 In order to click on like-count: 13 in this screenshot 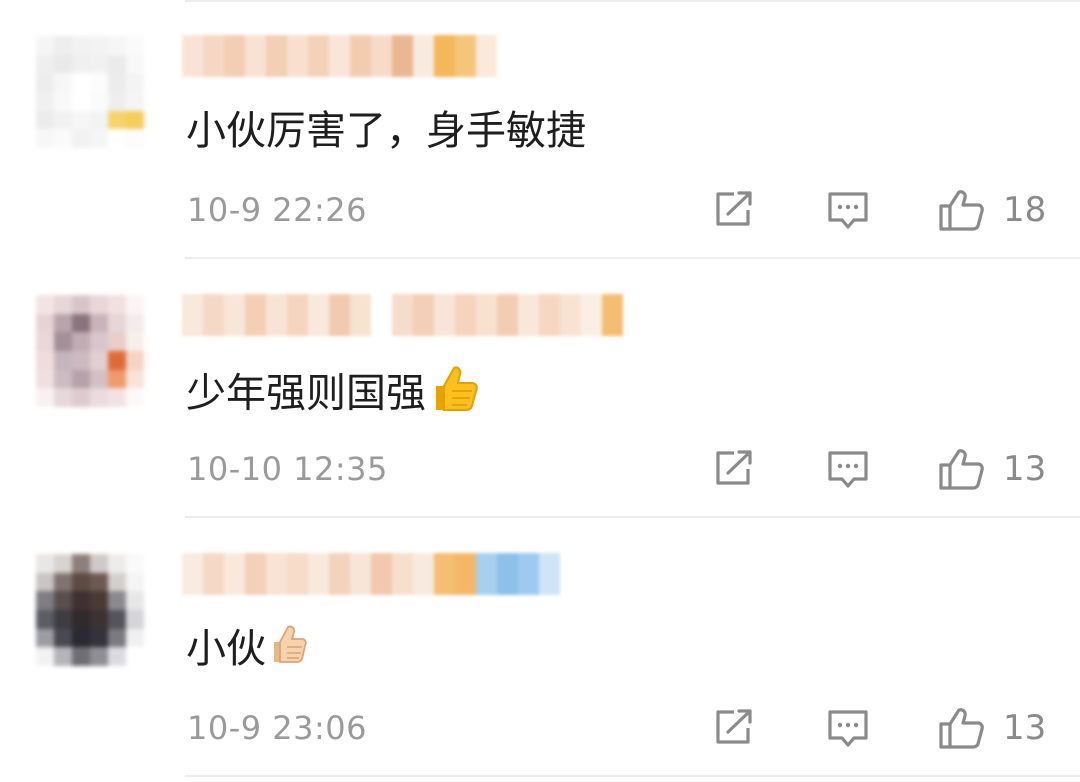, I will do `click(1025, 469)`.